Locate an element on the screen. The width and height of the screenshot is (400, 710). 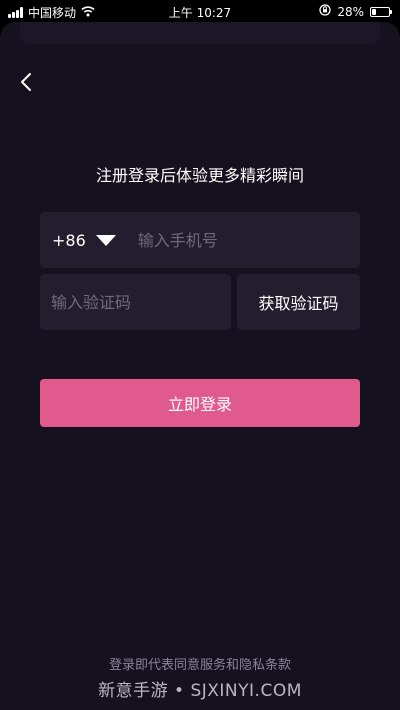
triangle-down-icon is located at coordinates (105, 240).